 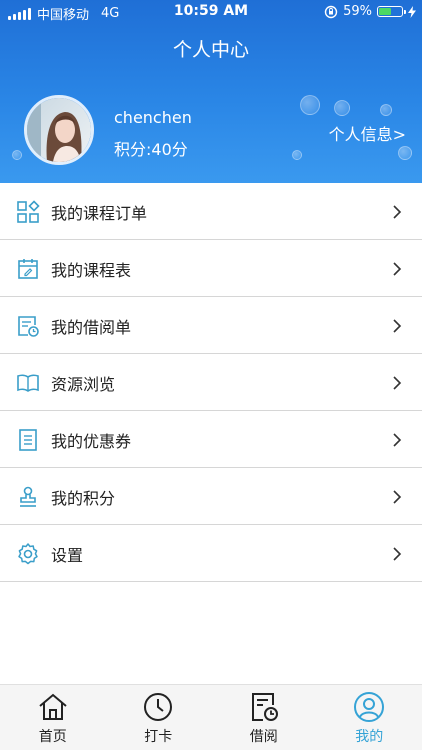 What do you see at coordinates (83, 384) in the screenshot?
I see `menu-item-label: 资源浏览` at bounding box center [83, 384].